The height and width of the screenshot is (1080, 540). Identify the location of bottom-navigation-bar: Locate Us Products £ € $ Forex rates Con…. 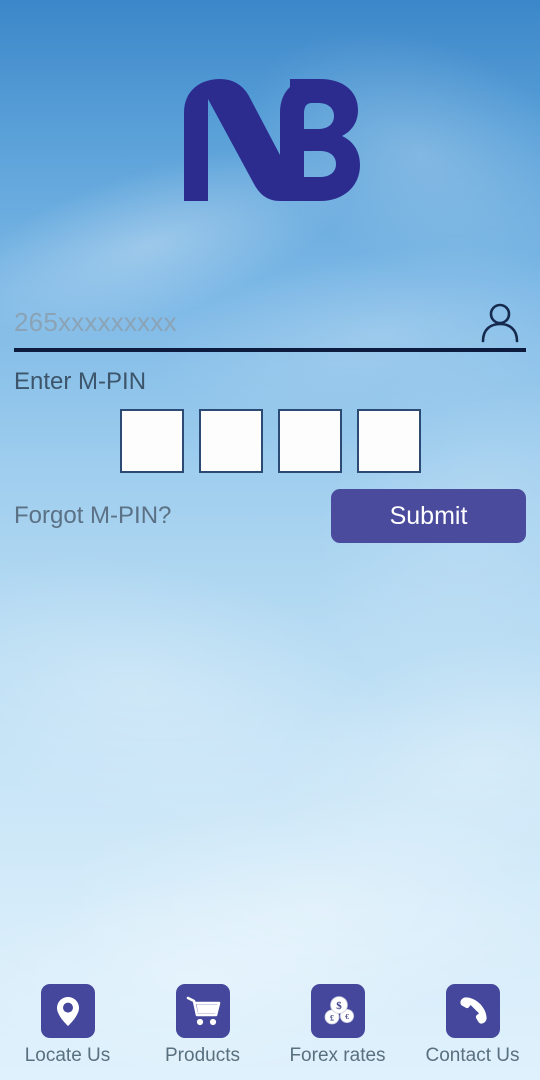
(270, 1025).